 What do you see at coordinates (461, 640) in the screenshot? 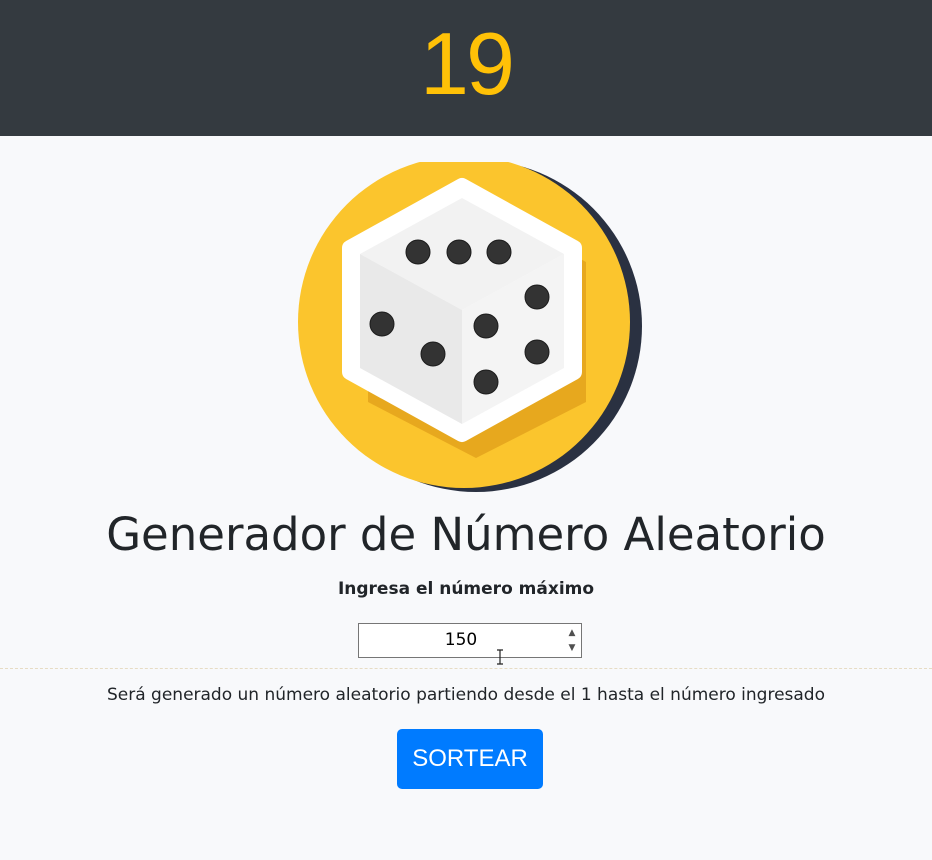
I see `max-number-value: 150` at bounding box center [461, 640].